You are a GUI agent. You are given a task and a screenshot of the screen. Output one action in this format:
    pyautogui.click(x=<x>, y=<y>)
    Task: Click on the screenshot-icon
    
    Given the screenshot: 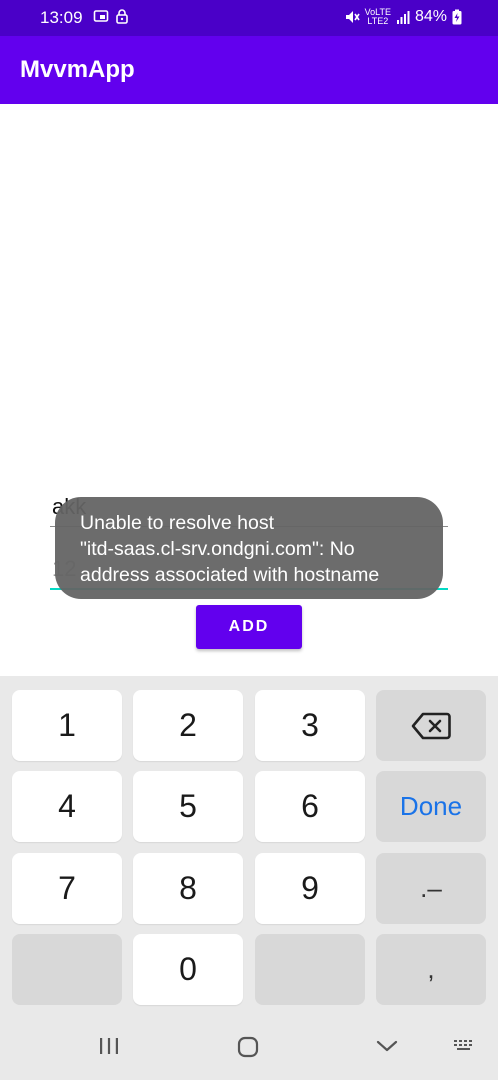 What is the action you would take?
    pyautogui.click(x=101, y=16)
    